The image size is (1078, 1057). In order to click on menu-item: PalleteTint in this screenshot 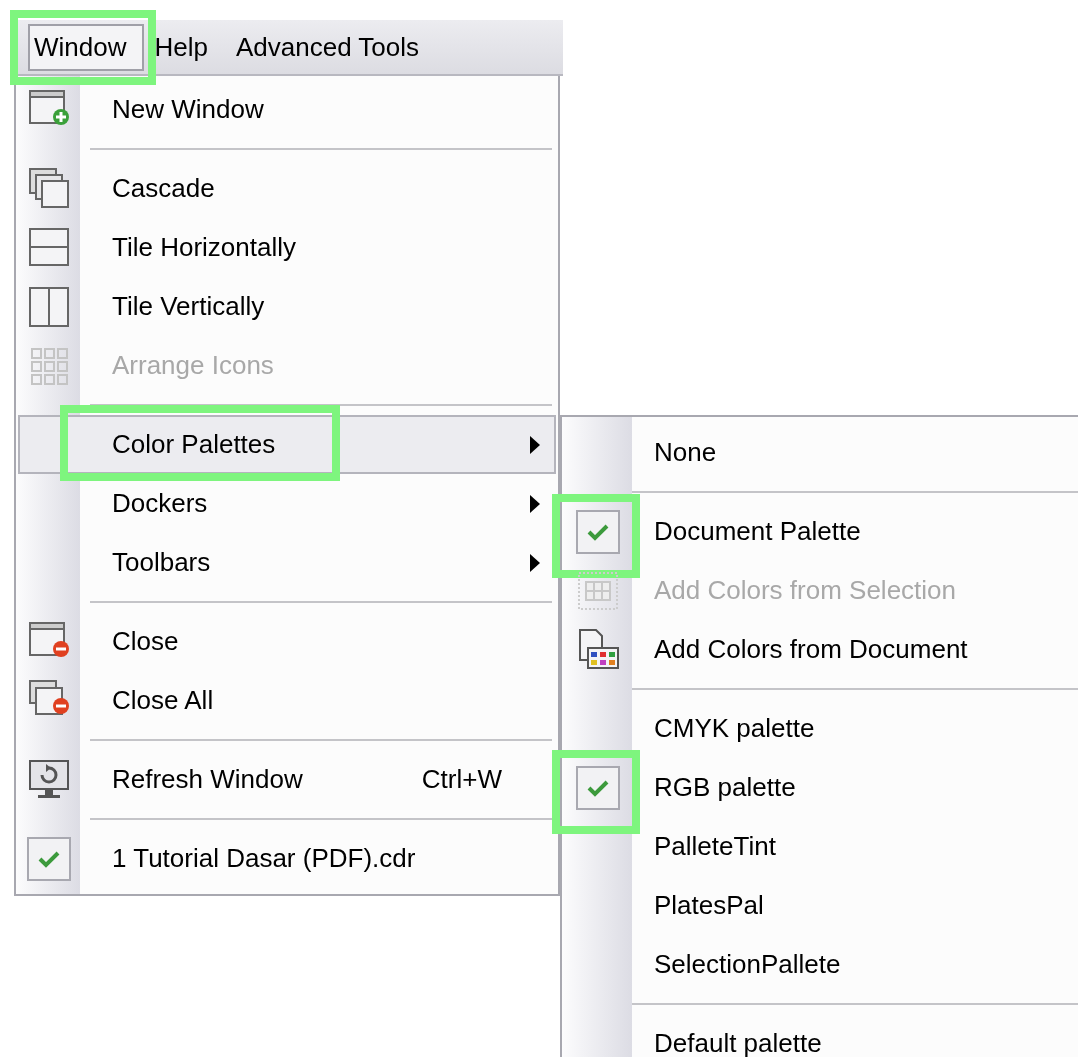, I will do `click(821, 846)`.